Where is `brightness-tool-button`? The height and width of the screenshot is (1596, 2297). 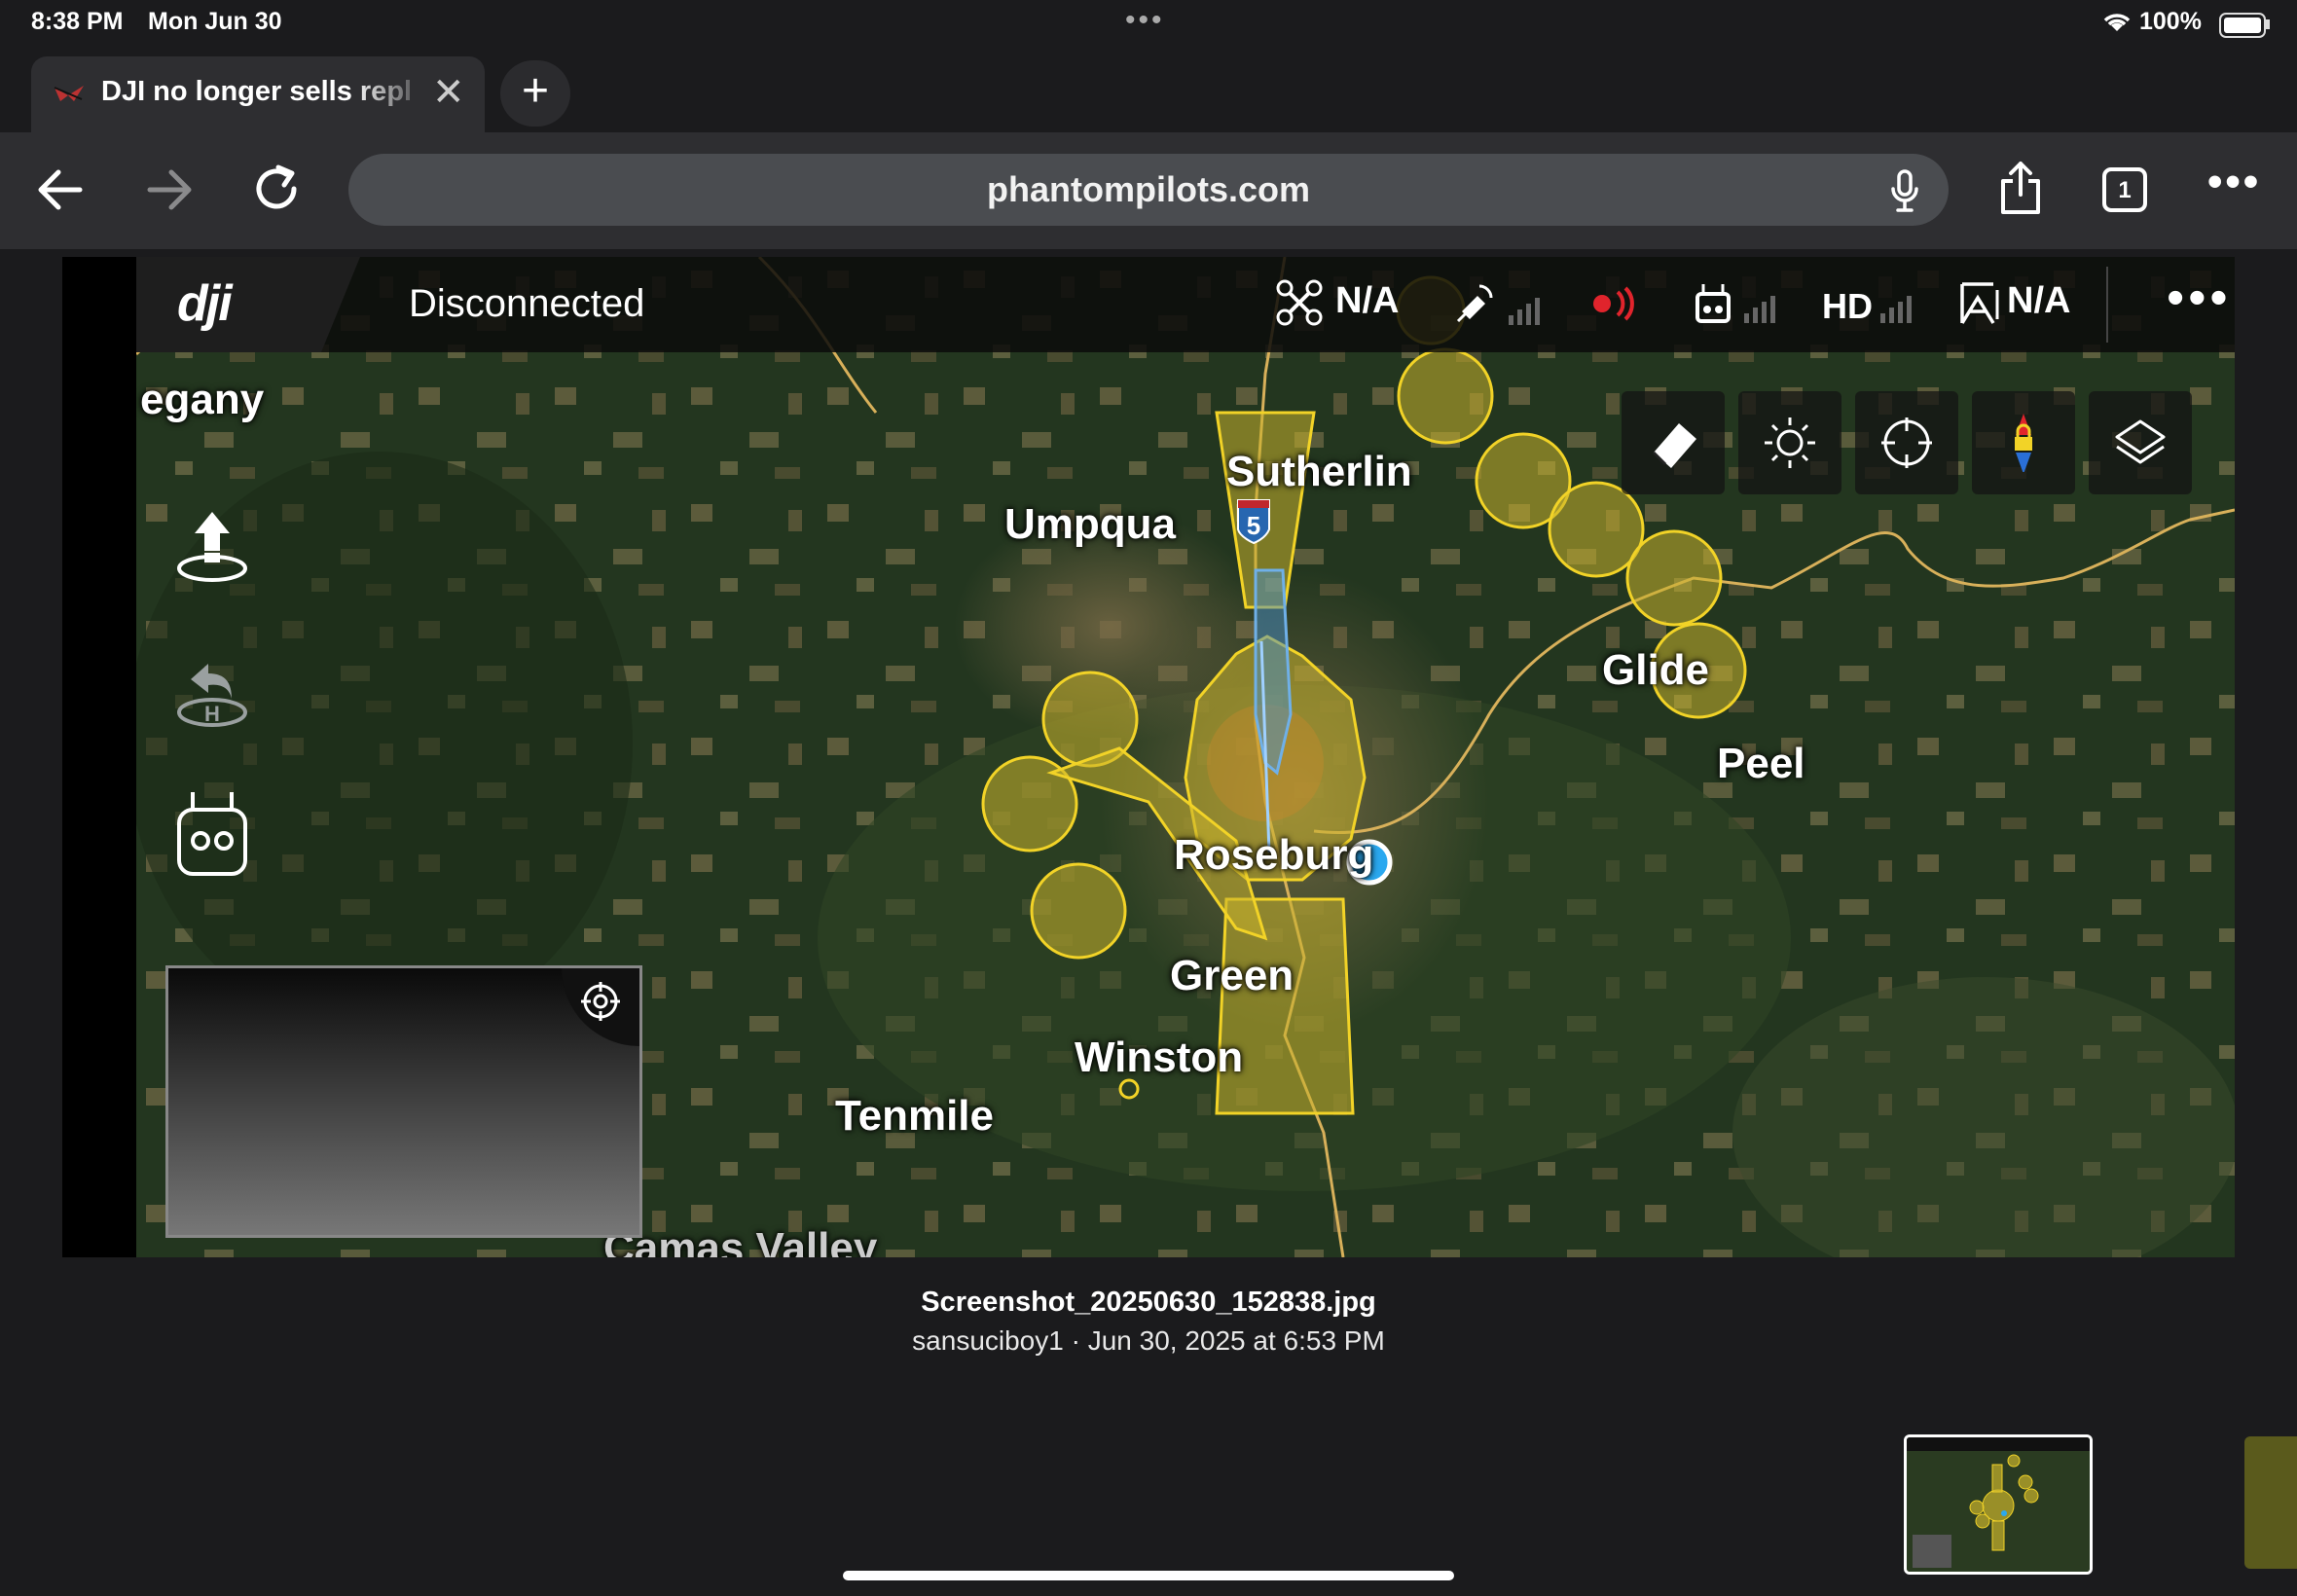
brightness-tool-button is located at coordinates (1789, 442).